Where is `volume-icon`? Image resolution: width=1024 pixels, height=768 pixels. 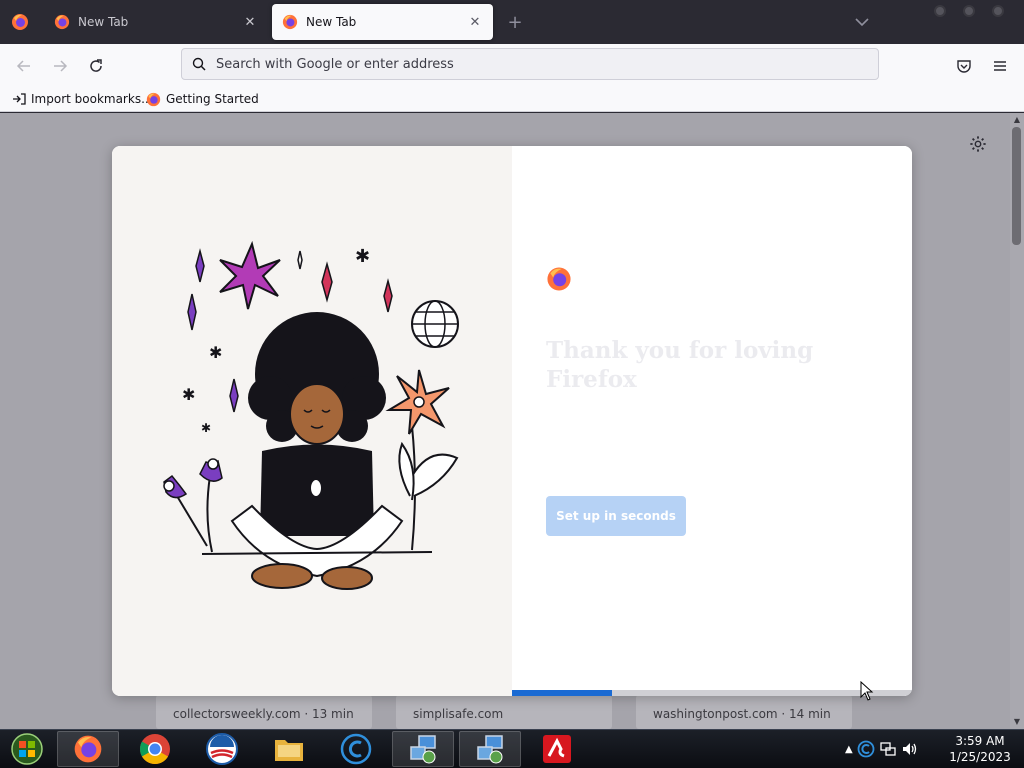
volume-icon is located at coordinates (910, 749).